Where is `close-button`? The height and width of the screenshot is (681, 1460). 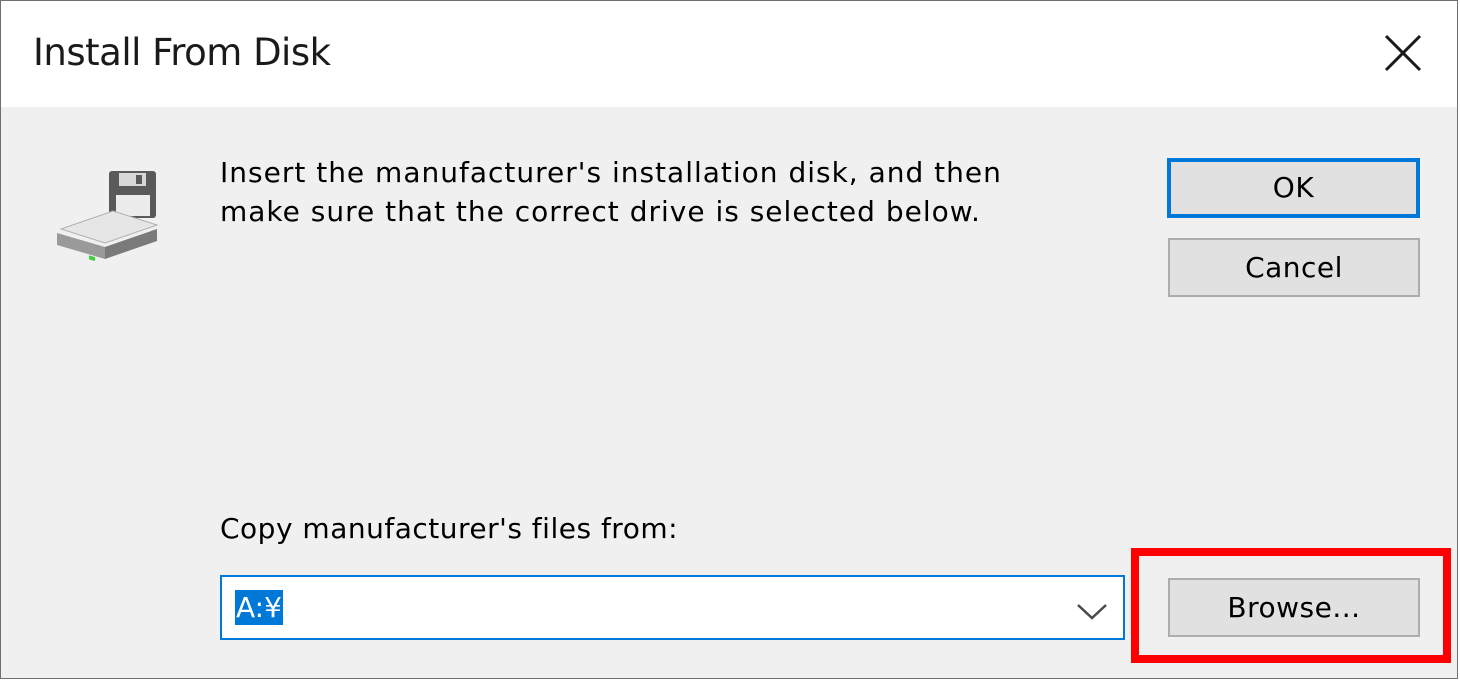 close-button is located at coordinates (1405, 54).